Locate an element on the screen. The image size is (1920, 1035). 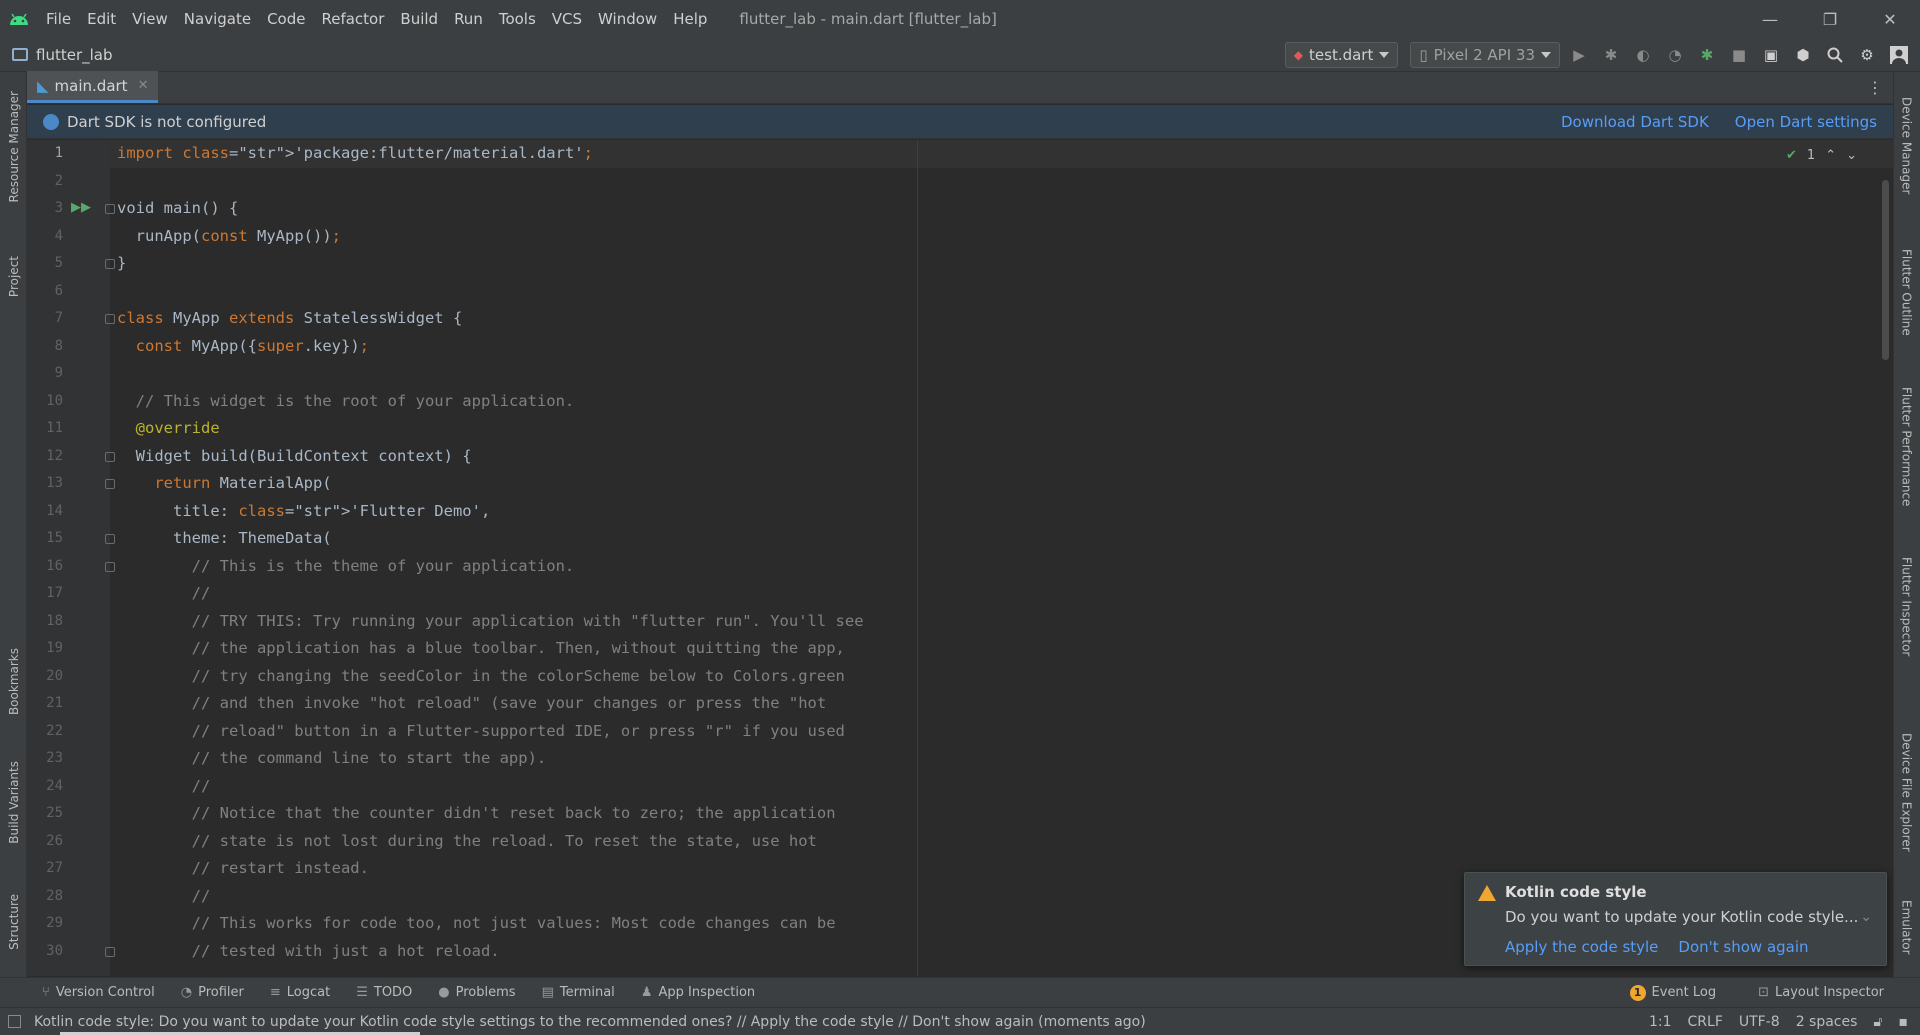
line-number: 17 is located at coordinates (45, 594).